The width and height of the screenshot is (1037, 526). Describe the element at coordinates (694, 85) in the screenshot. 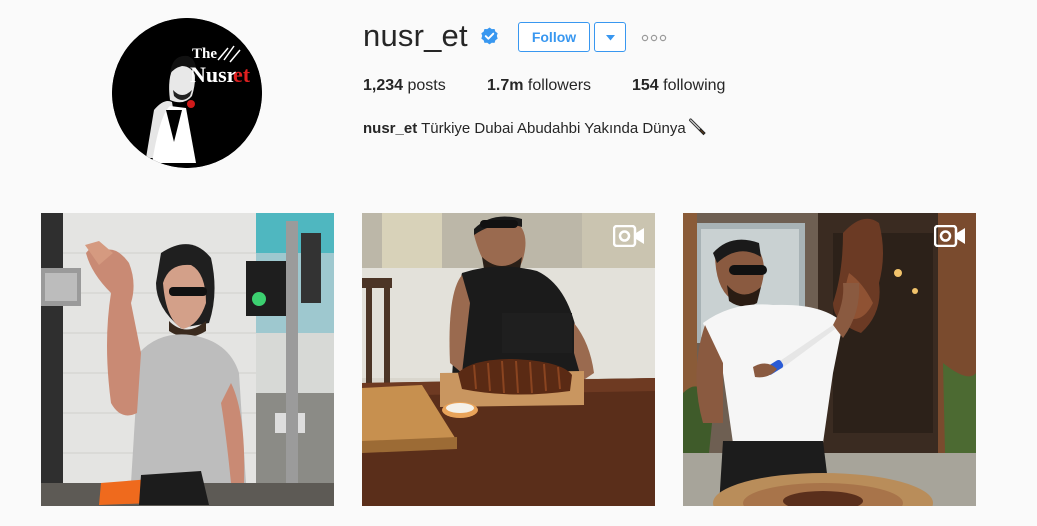

I see `following-label: following` at that location.